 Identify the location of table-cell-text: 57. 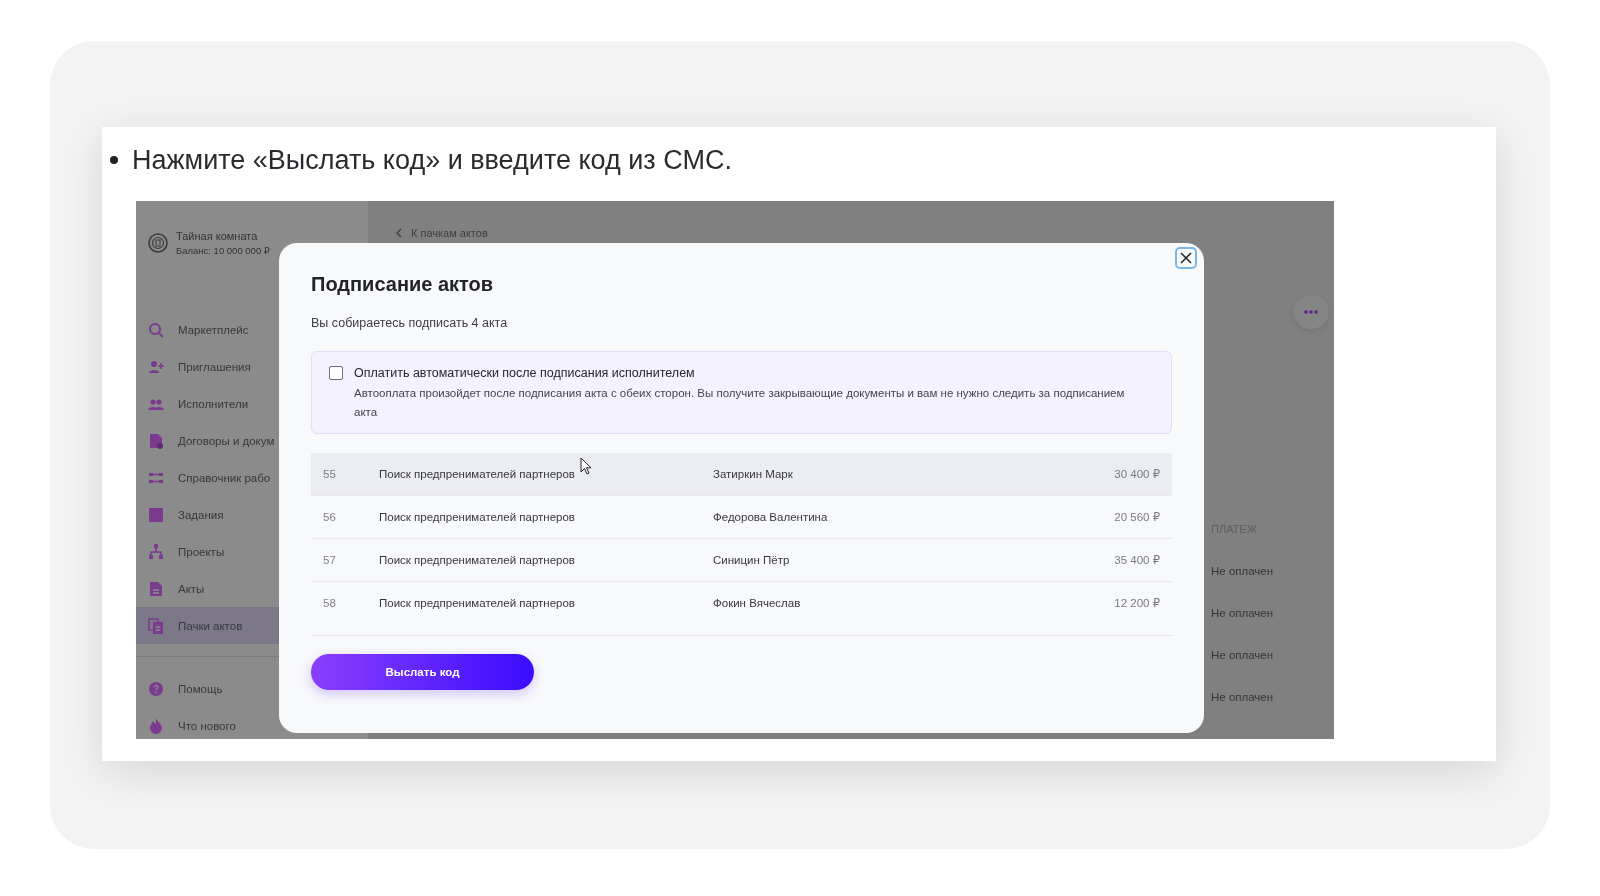
(329, 560).